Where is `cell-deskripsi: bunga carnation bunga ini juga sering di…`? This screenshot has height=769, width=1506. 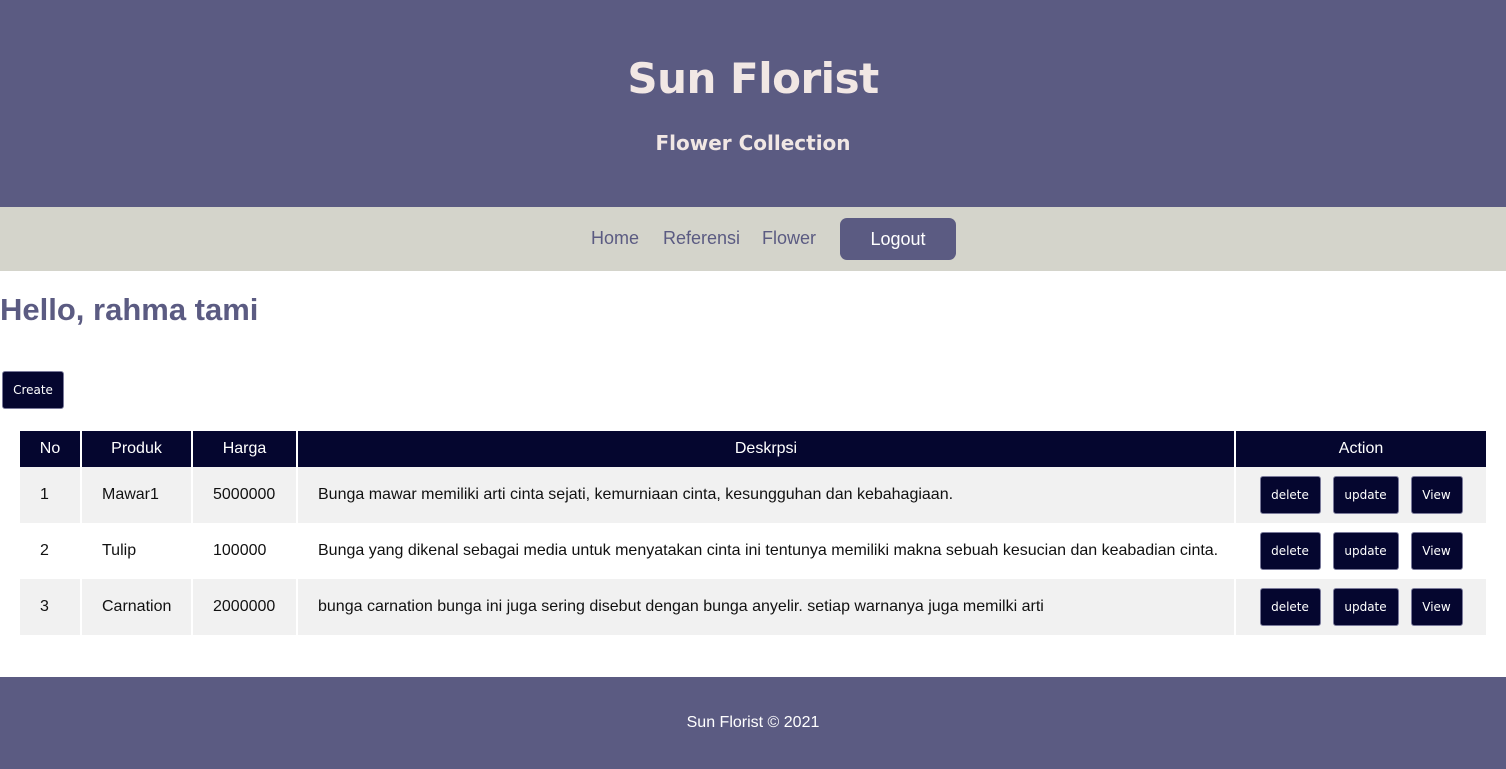
cell-deskripsi: bunga carnation bunga ini juga sering di… is located at coordinates (767, 607).